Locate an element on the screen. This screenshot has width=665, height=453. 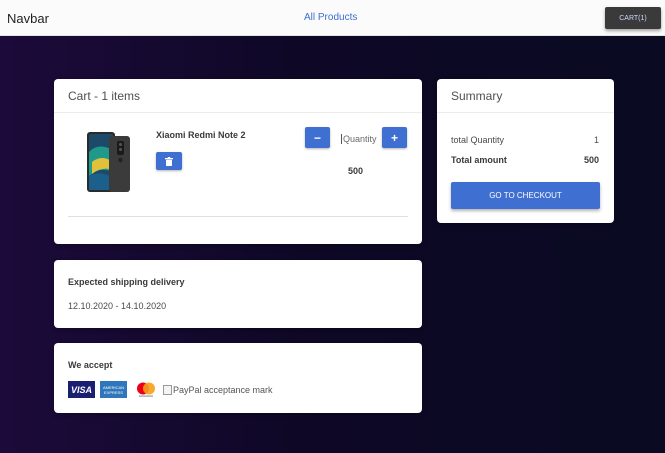
quantity-field: Quantity is located at coordinates (359, 139).